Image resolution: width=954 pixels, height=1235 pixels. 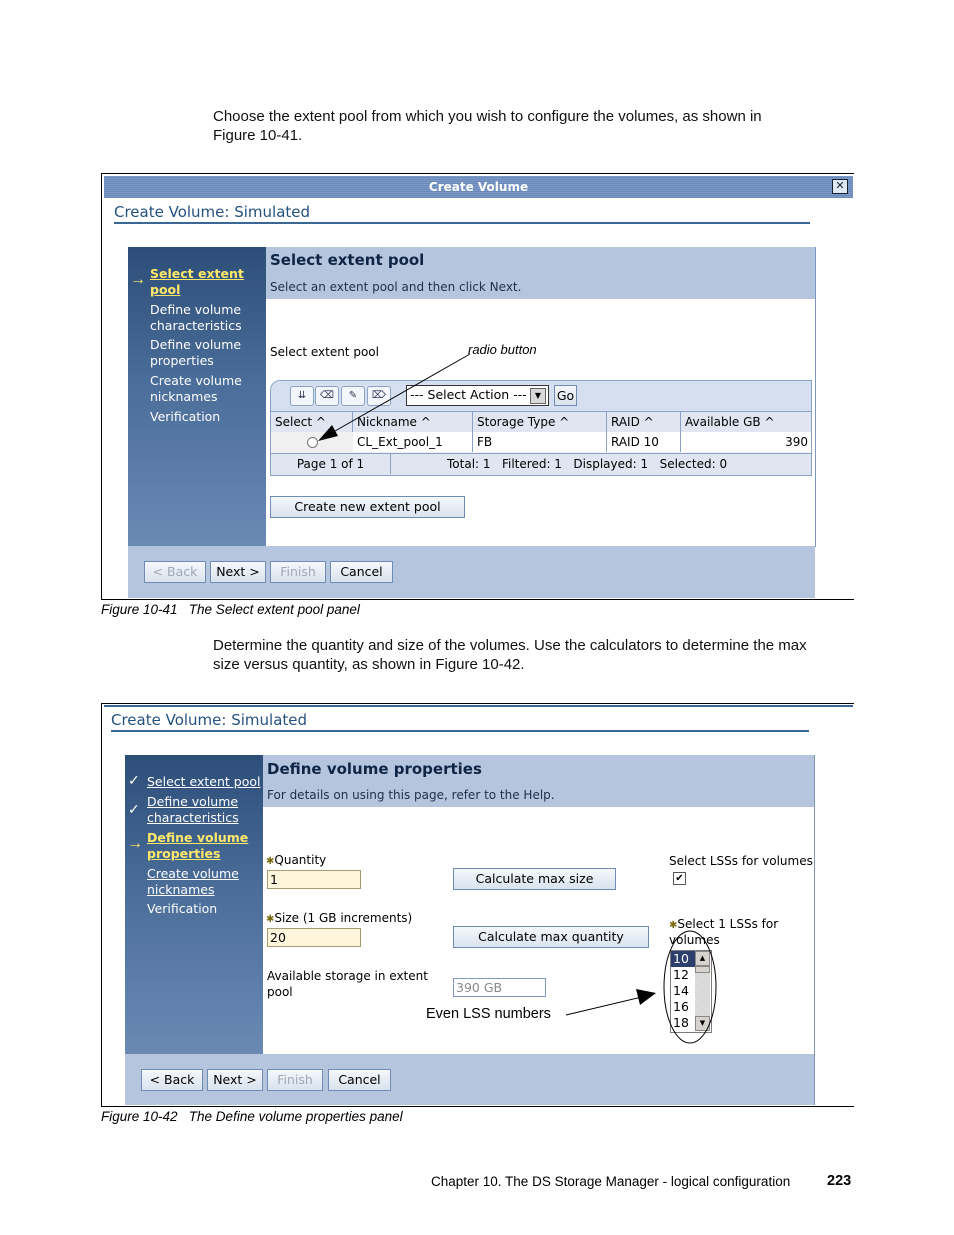 I want to click on create-new-extent-pool-button: Create new extent pool, so click(x=367, y=507).